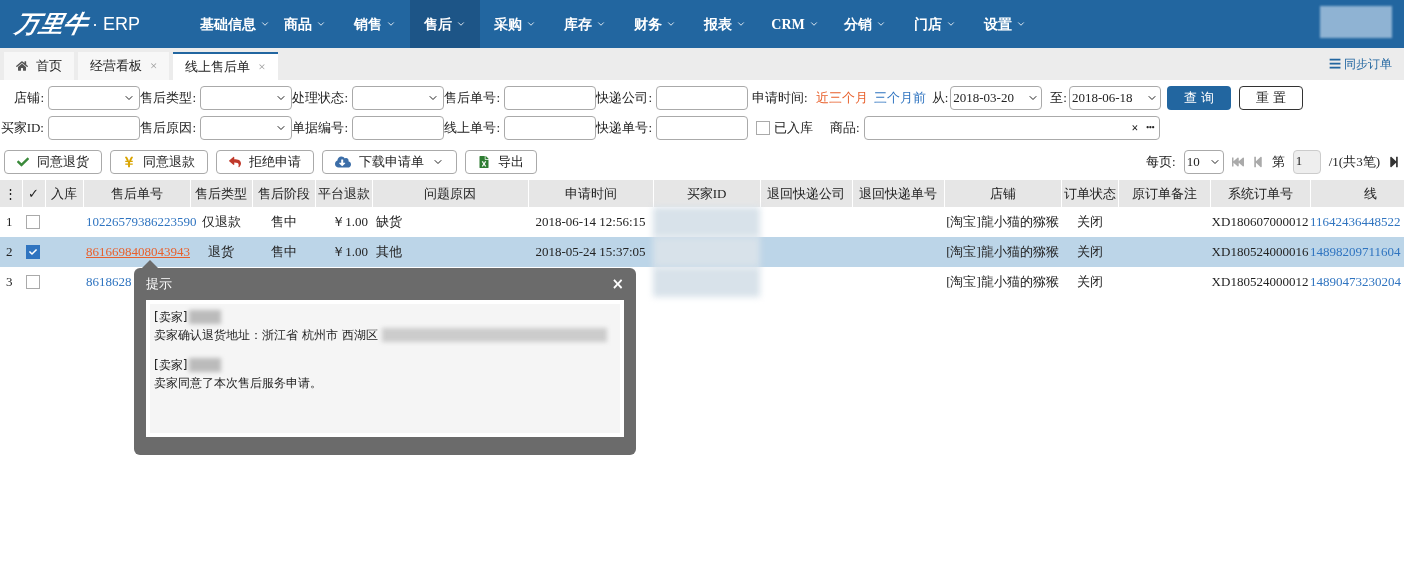  I want to click on nav-menu-item: 分销, so click(865, 24).